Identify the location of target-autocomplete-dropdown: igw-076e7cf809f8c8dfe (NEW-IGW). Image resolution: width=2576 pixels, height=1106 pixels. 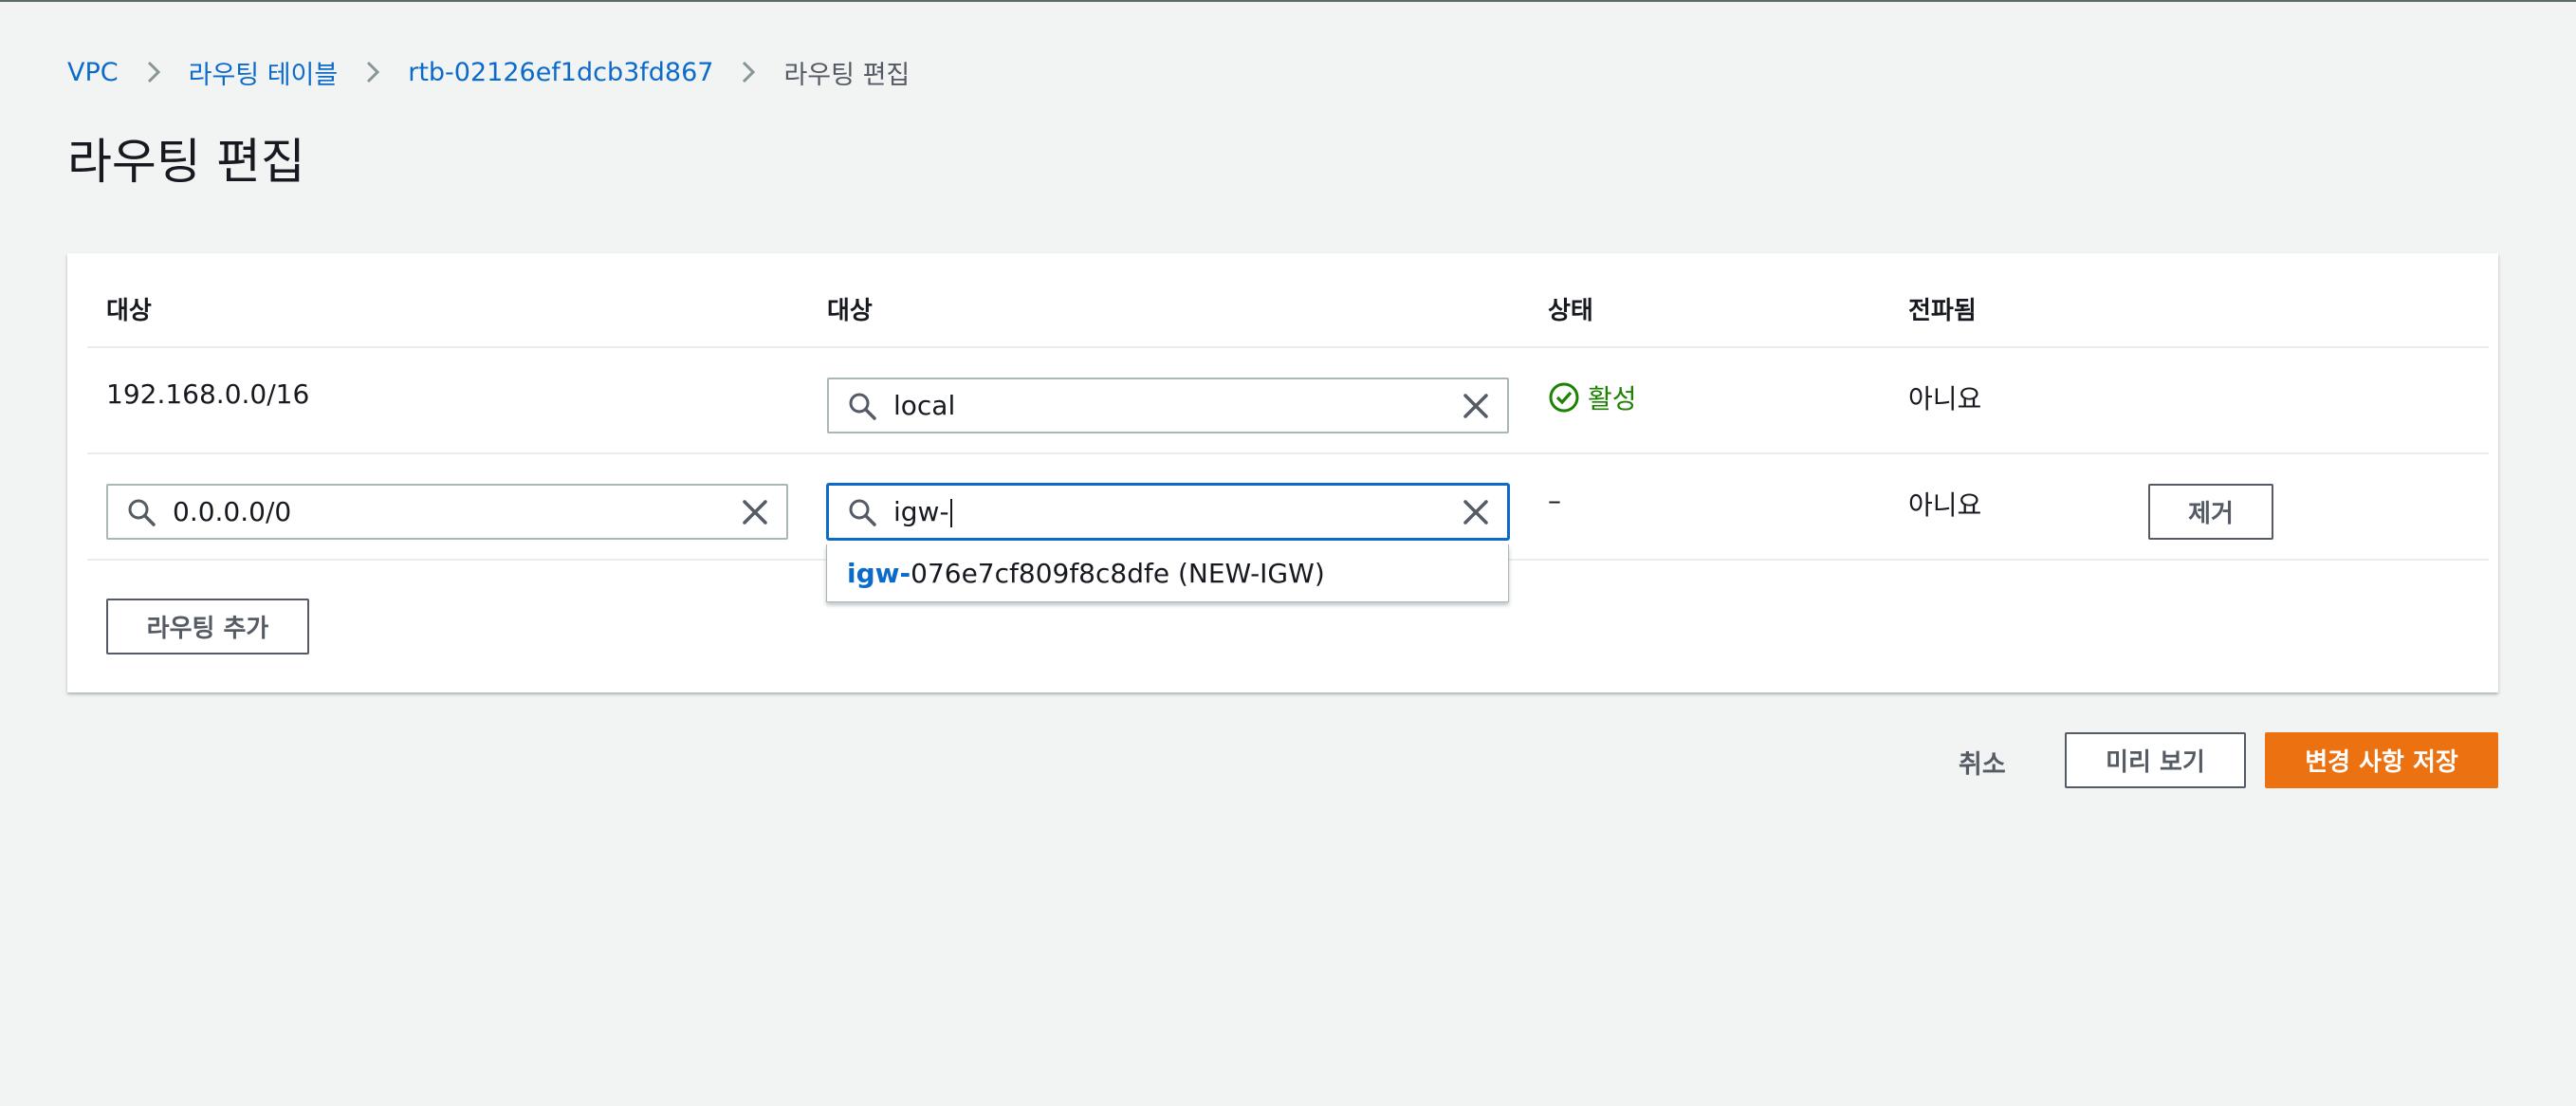
(1167, 573).